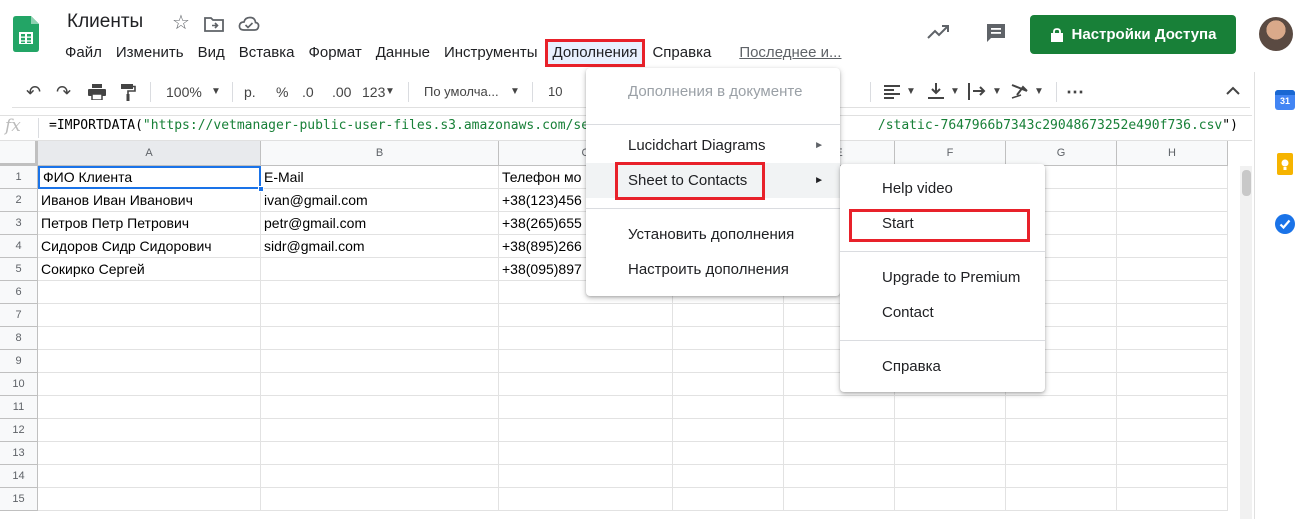 The image size is (1313, 519). I want to click on submenu-item-help-video: Help video, so click(942, 188).